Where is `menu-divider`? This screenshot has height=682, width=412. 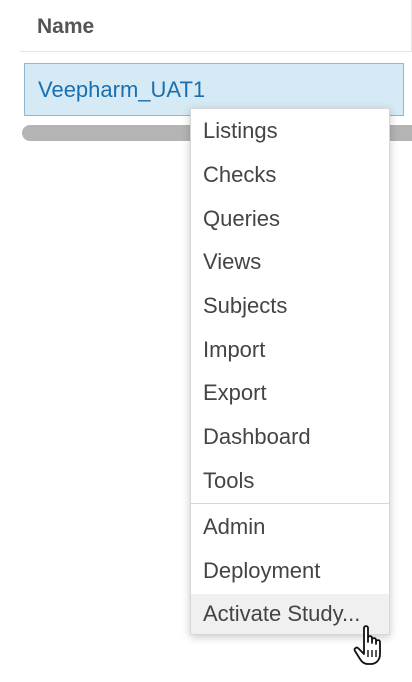 menu-divider is located at coordinates (290, 503).